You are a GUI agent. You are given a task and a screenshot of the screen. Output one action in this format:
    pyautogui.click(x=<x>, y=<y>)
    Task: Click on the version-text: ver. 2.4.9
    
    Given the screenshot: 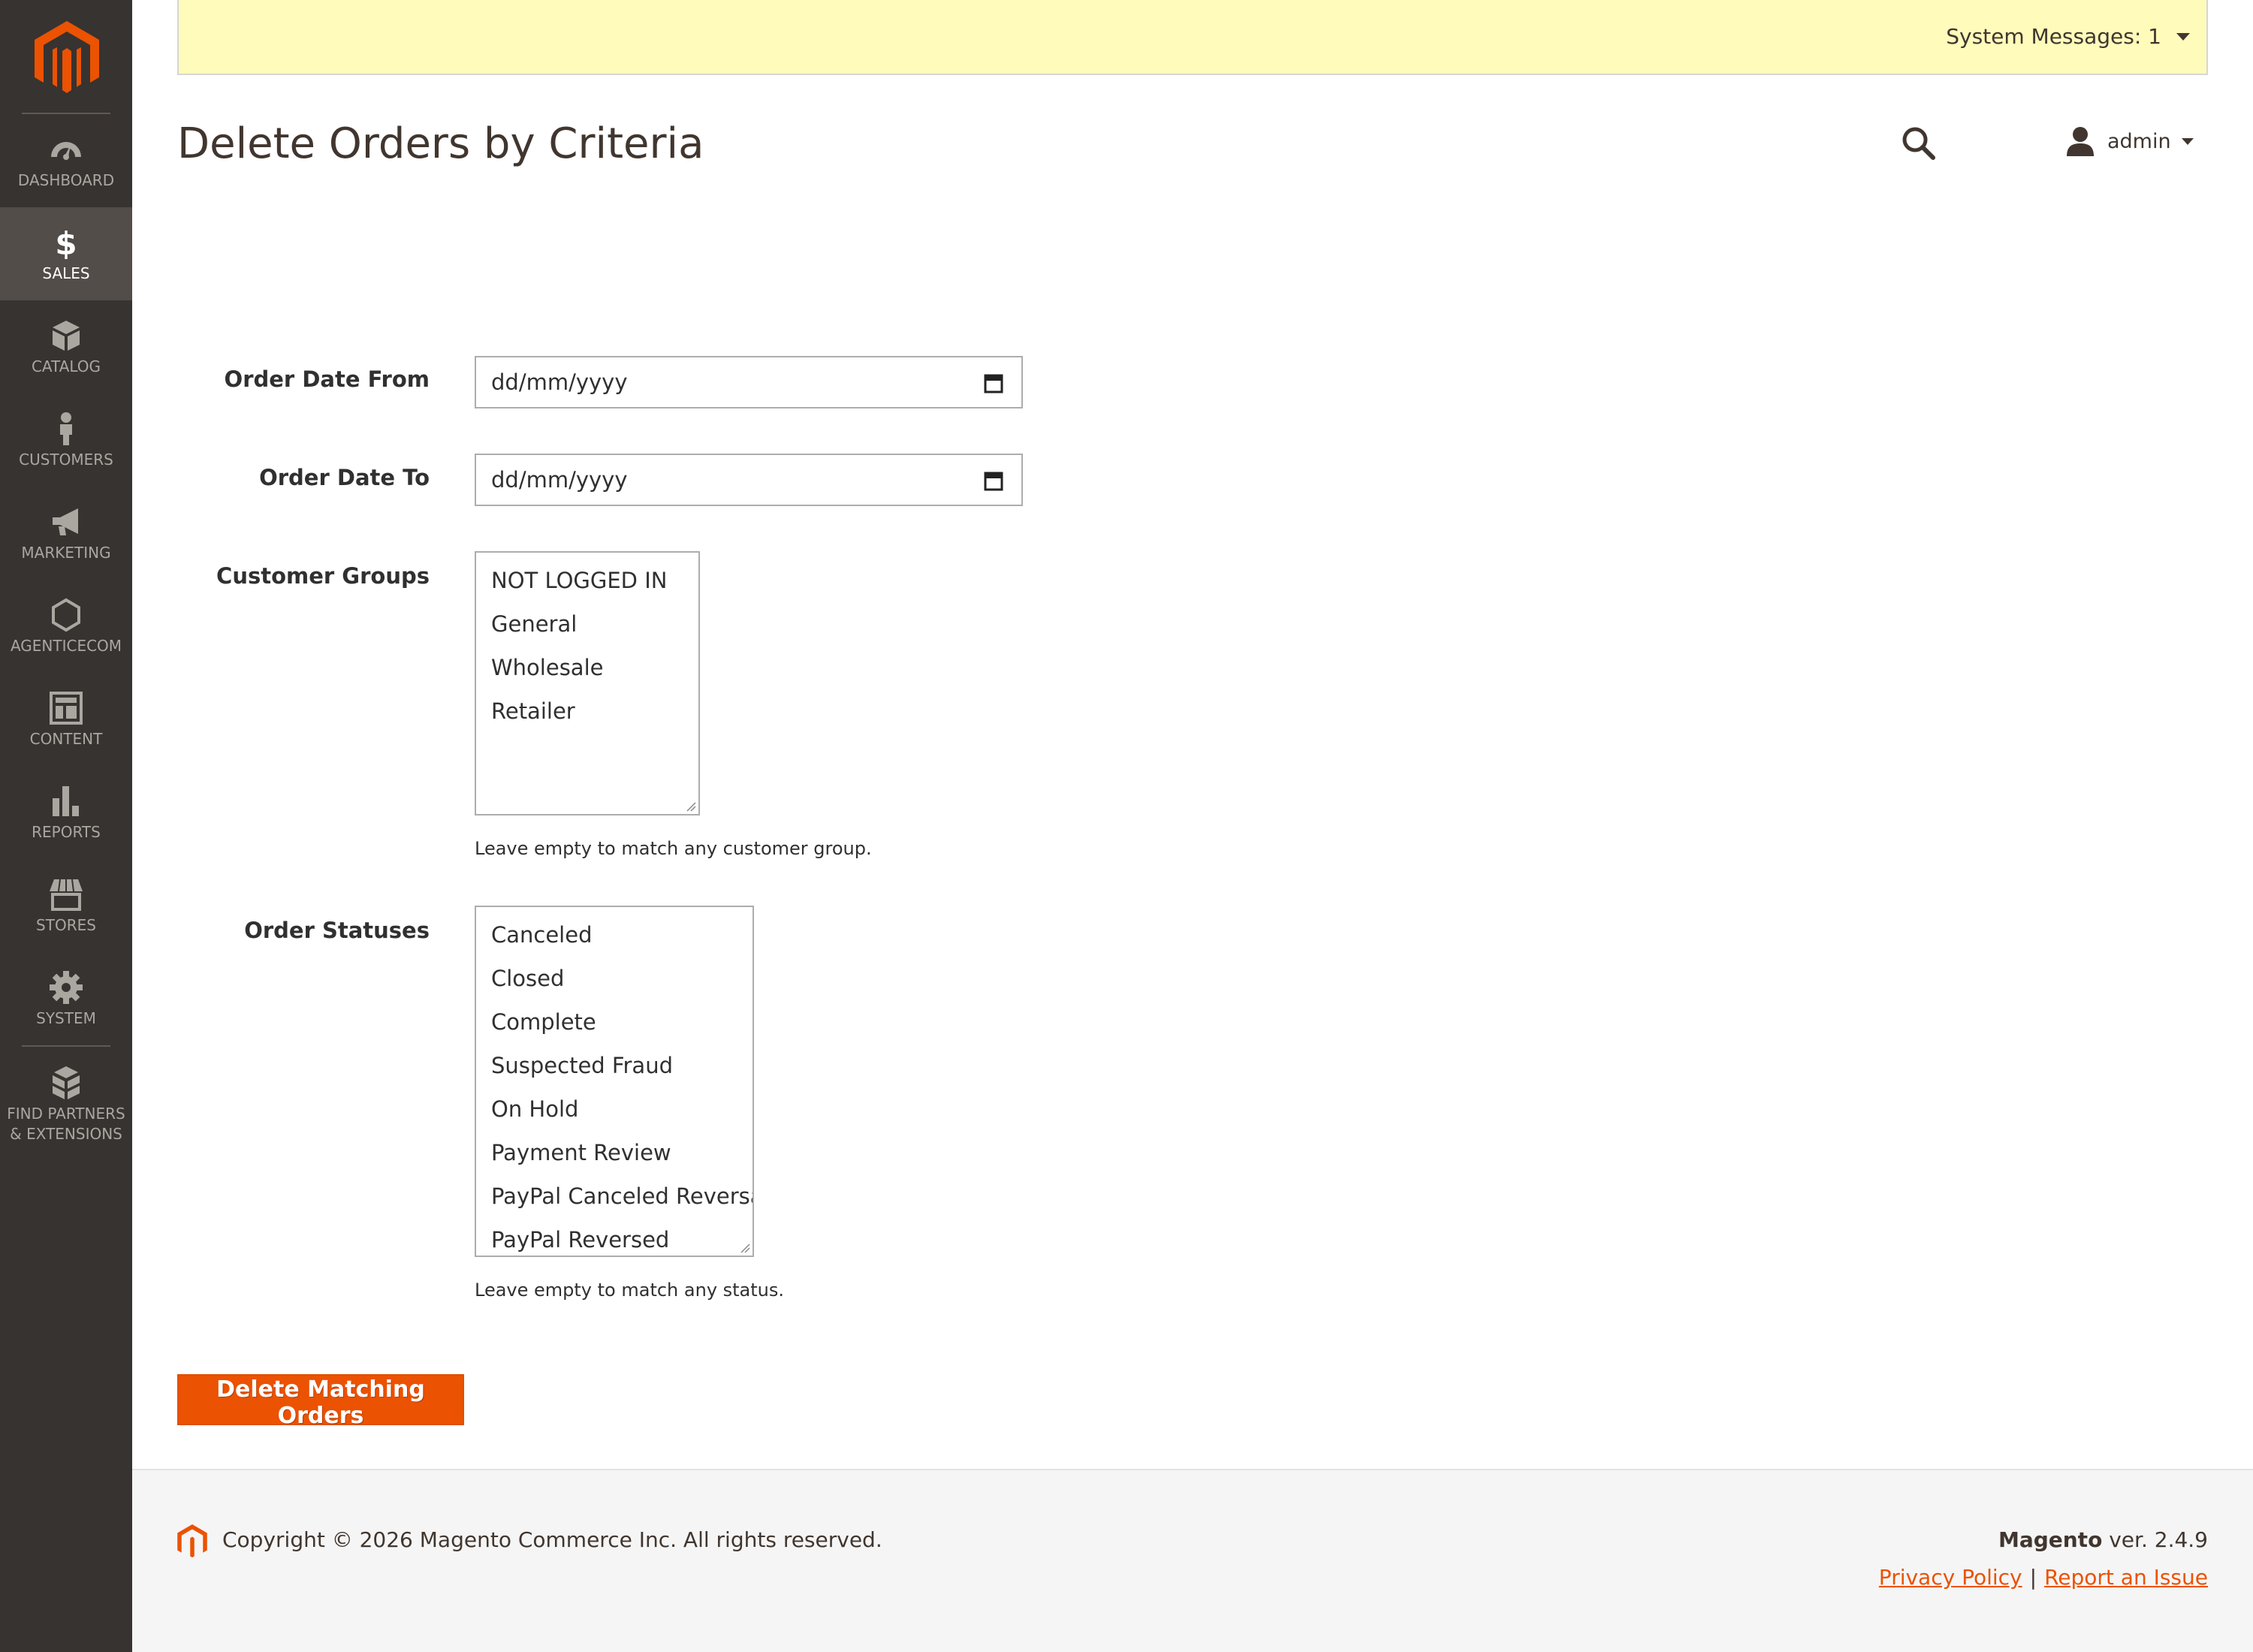 What is the action you would take?
    pyautogui.click(x=2155, y=1539)
    